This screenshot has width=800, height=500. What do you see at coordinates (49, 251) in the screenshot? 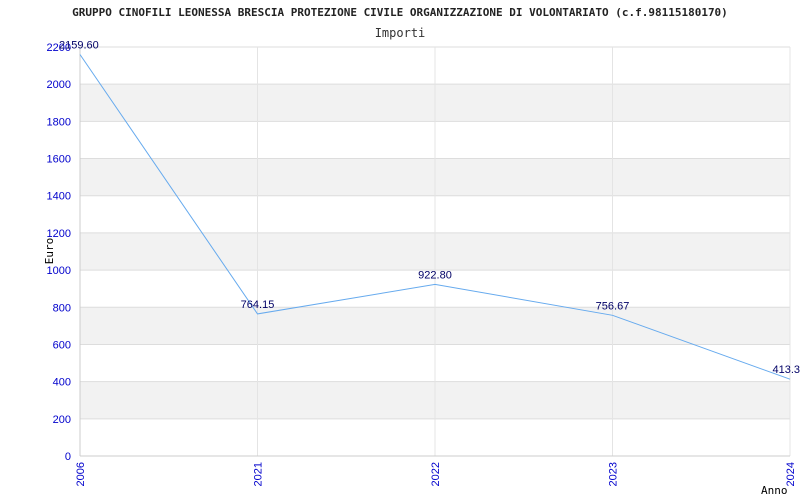
I see `y-axis-label: Euro` at bounding box center [49, 251].